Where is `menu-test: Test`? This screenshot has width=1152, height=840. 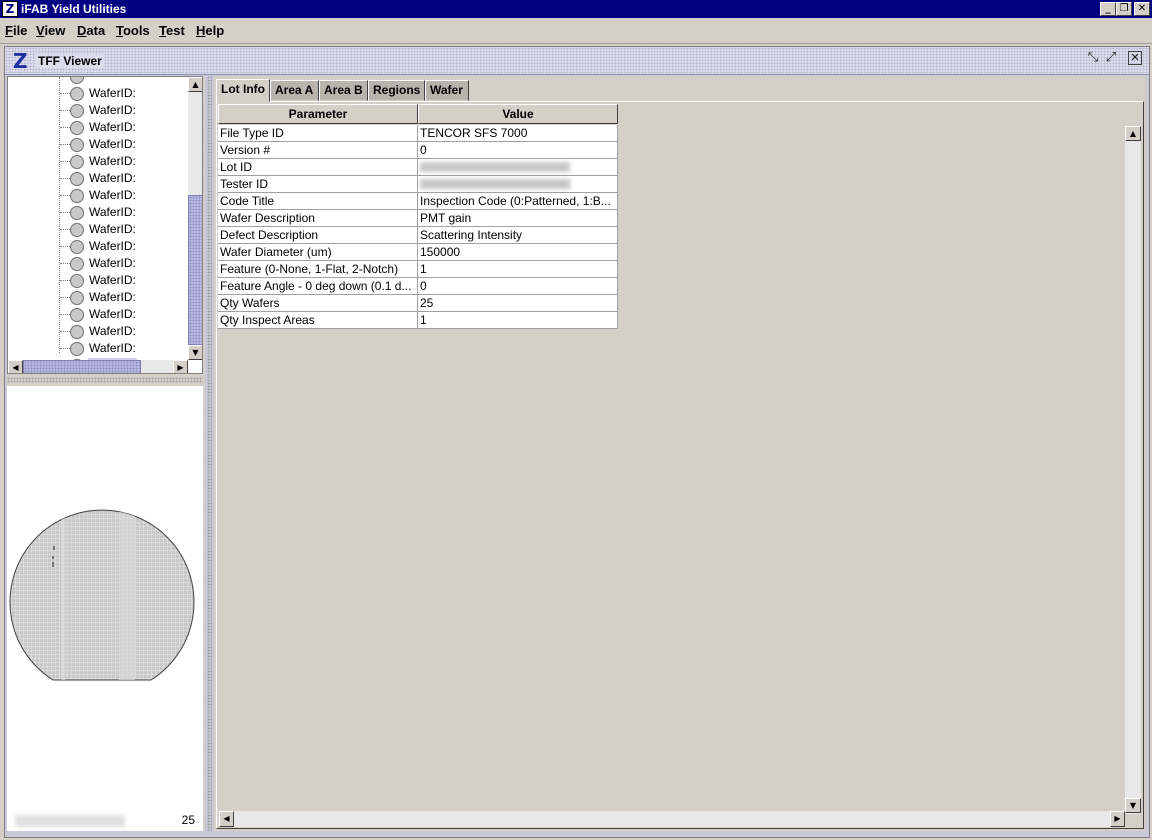 menu-test: Test is located at coordinates (172, 30).